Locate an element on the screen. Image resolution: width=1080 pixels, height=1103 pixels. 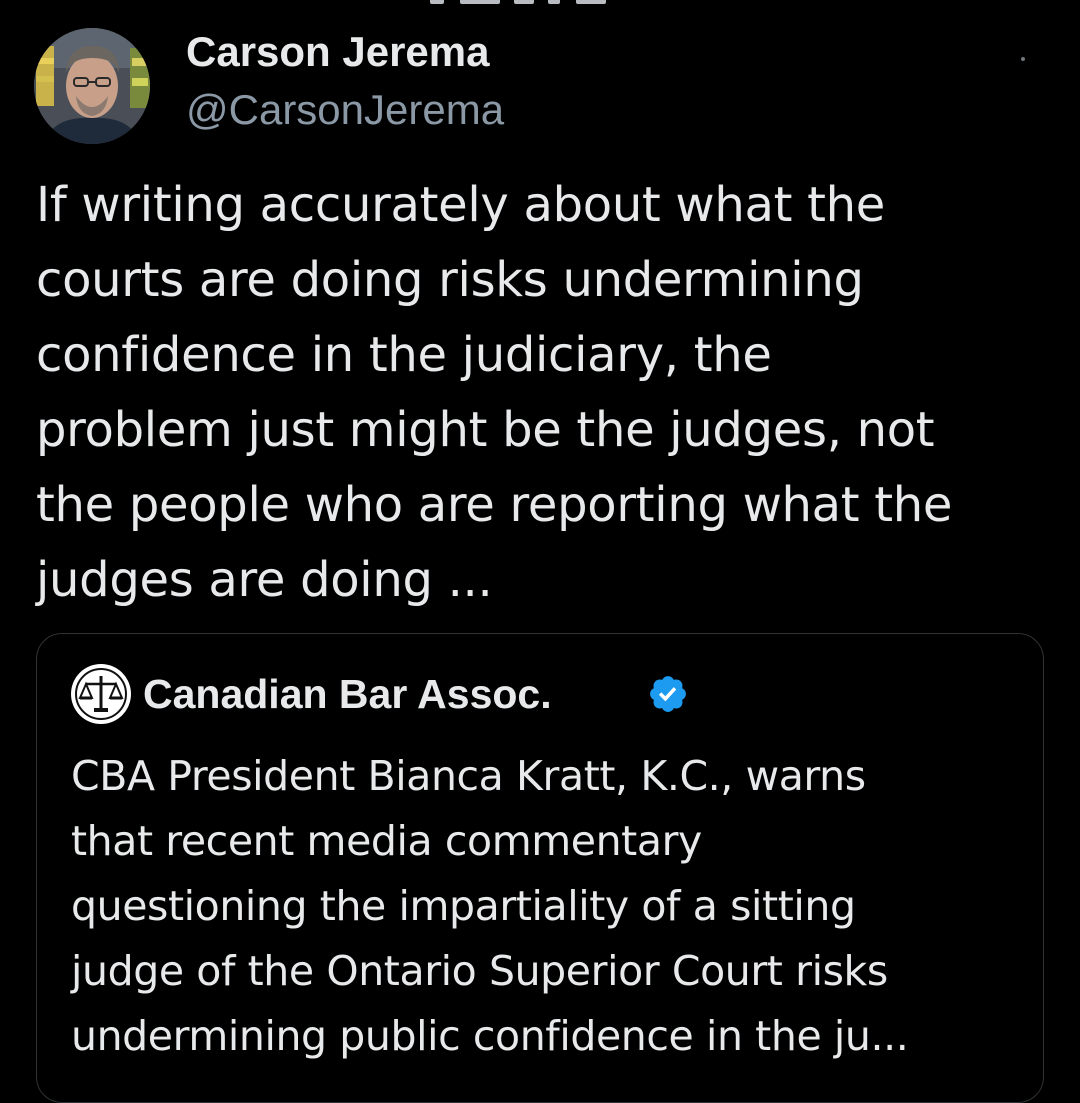
more-options-icon is located at coordinates (1023, 59).